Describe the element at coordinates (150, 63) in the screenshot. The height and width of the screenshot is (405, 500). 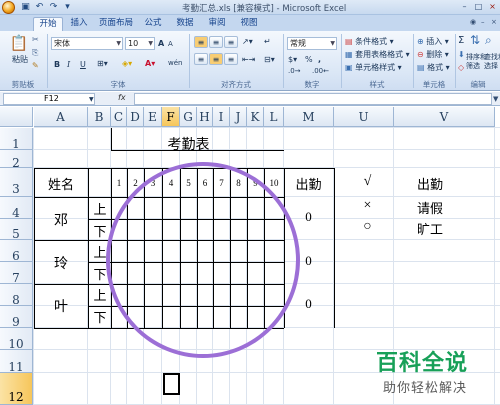
I see `font-color-icon: A▾` at that location.